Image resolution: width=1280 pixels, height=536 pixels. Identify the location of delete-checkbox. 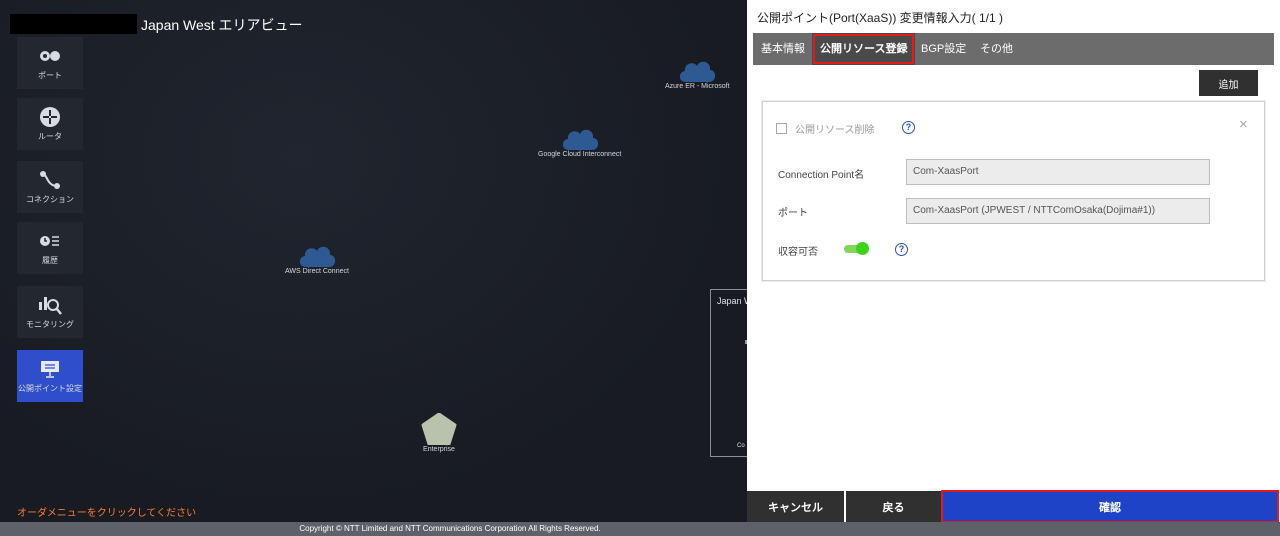
(781, 128).